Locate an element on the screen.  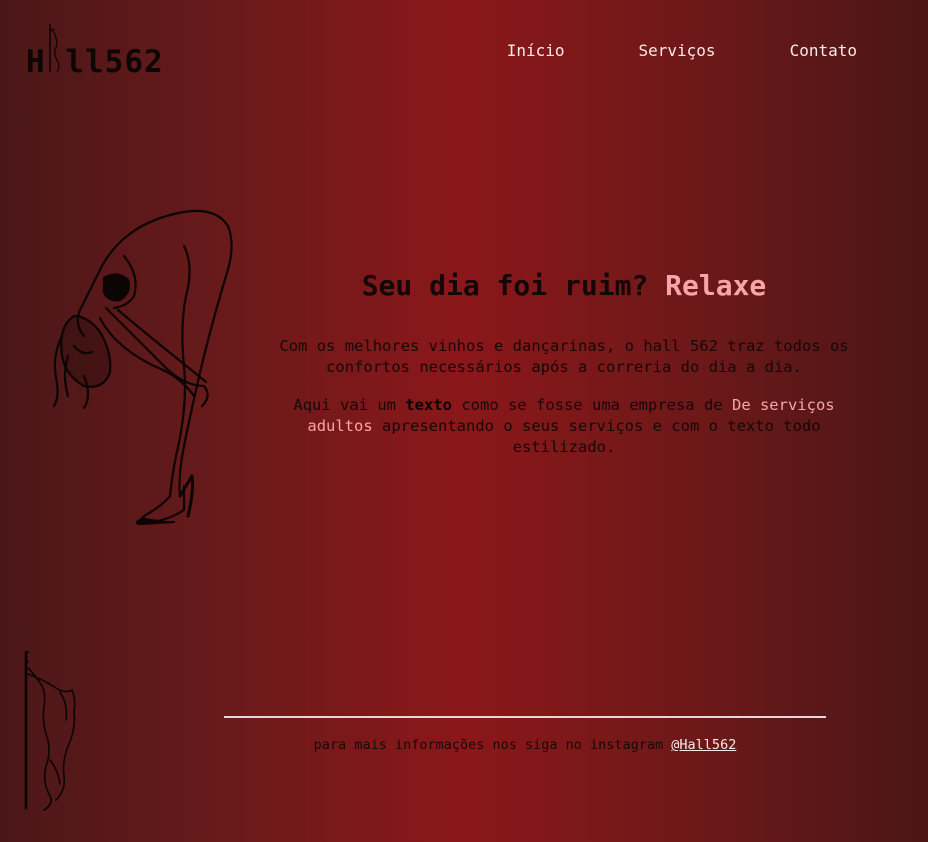
hero-title-main: Seu dia foi ruim? is located at coordinates (513, 285).